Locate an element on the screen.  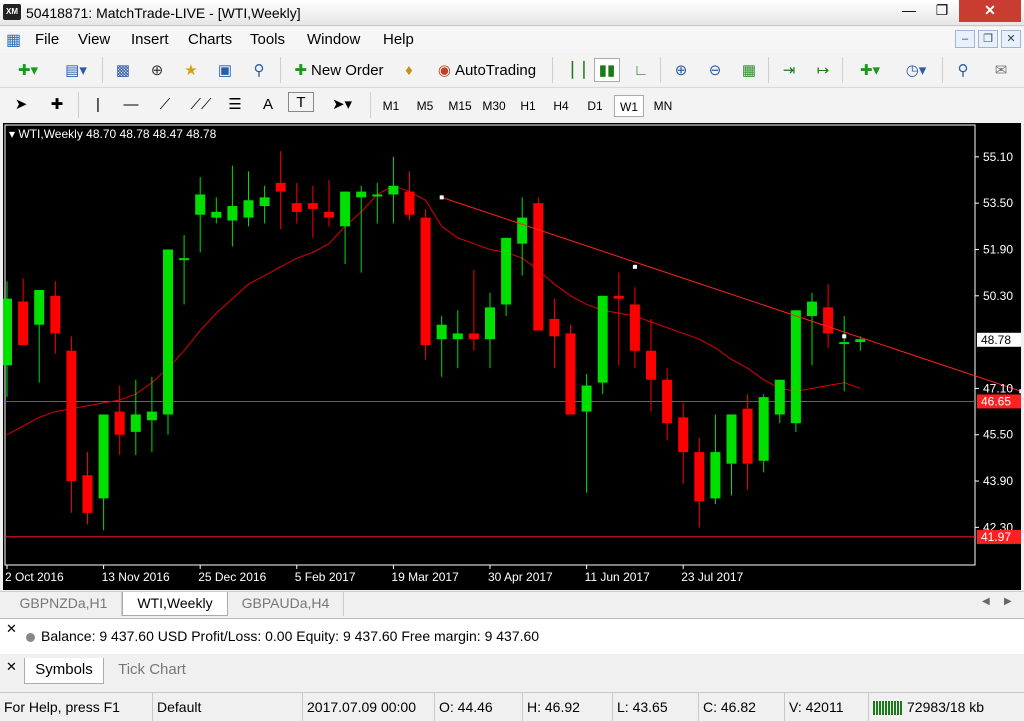
cursor-icon: ➤ is located at coordinates (21, 104).